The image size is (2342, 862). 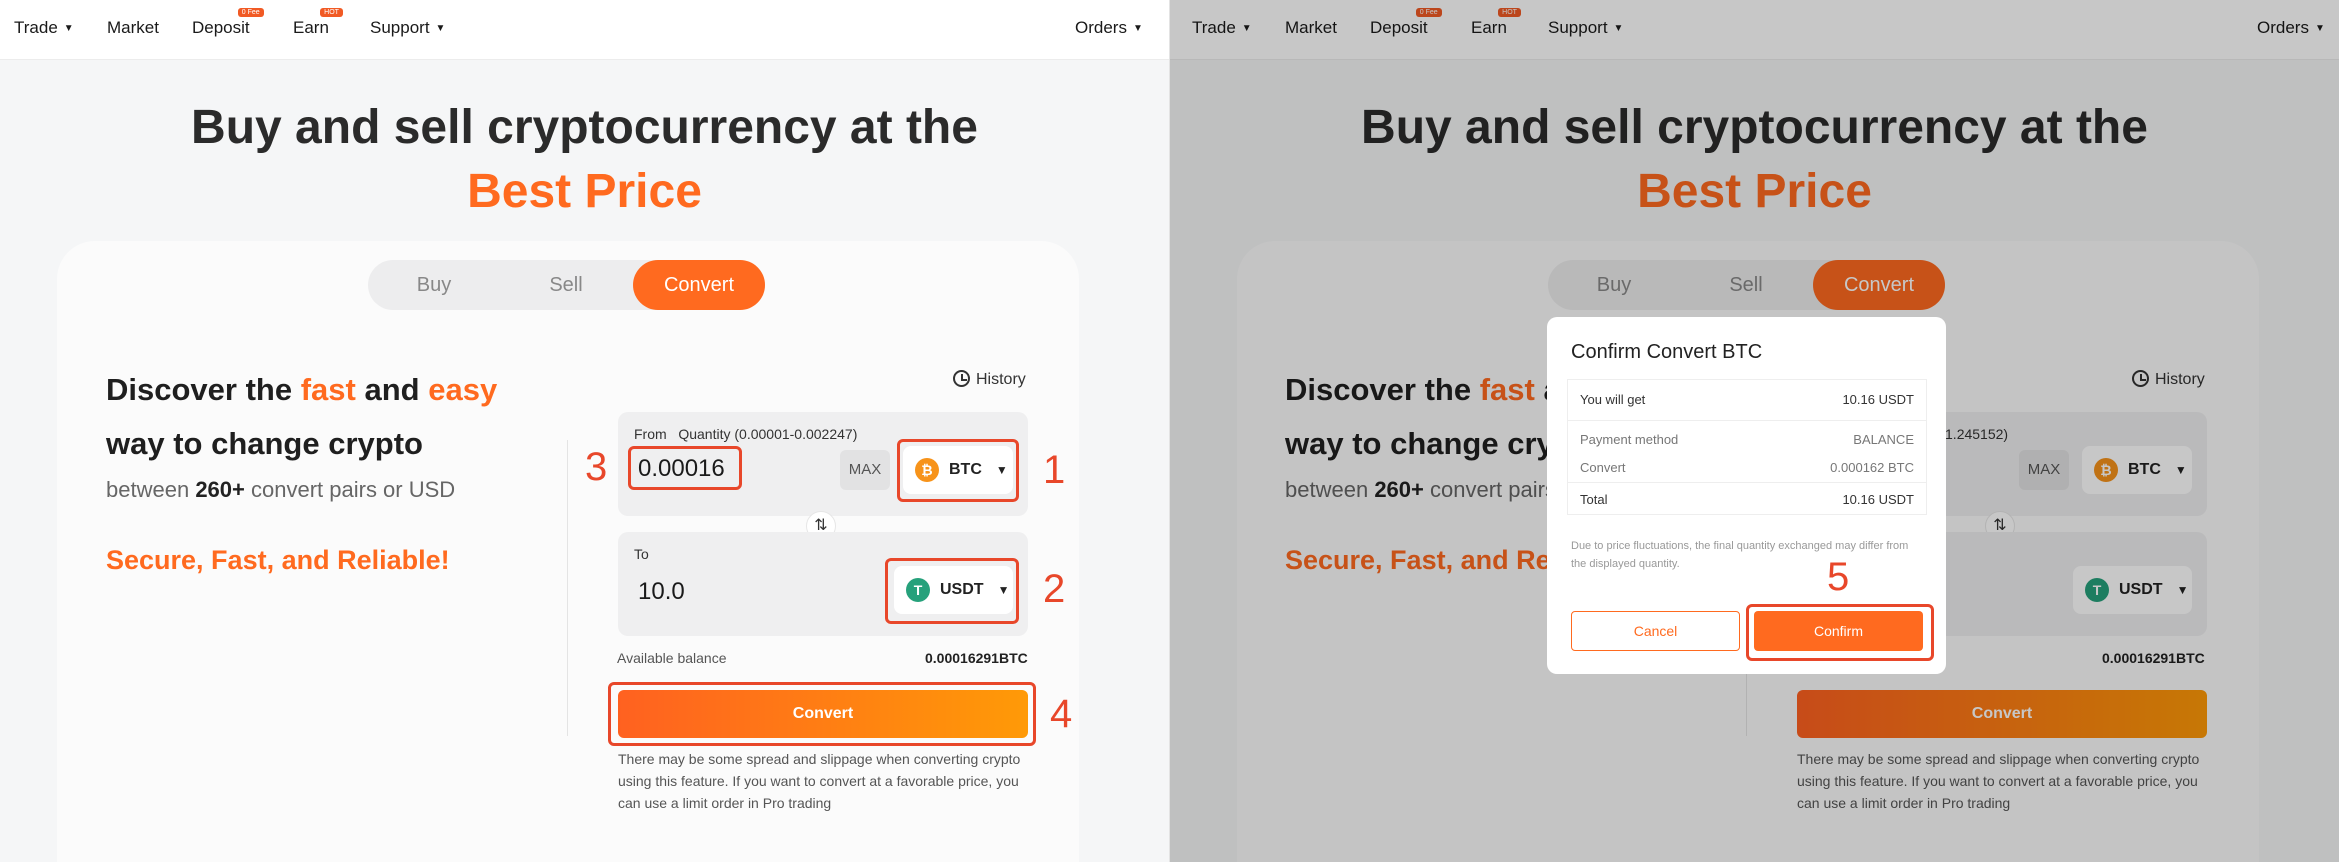 I want to click on highlight-to-coin, so click(x=952, y=591).